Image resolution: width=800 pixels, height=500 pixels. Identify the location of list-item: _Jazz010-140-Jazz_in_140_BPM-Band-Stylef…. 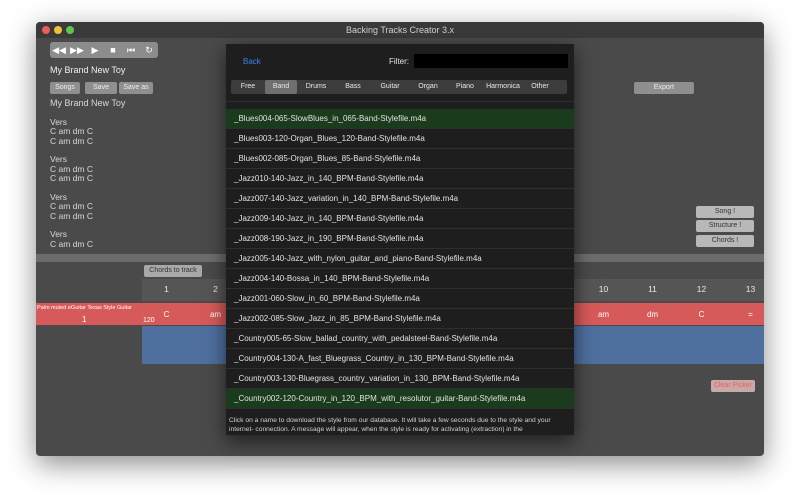
(400, 179).